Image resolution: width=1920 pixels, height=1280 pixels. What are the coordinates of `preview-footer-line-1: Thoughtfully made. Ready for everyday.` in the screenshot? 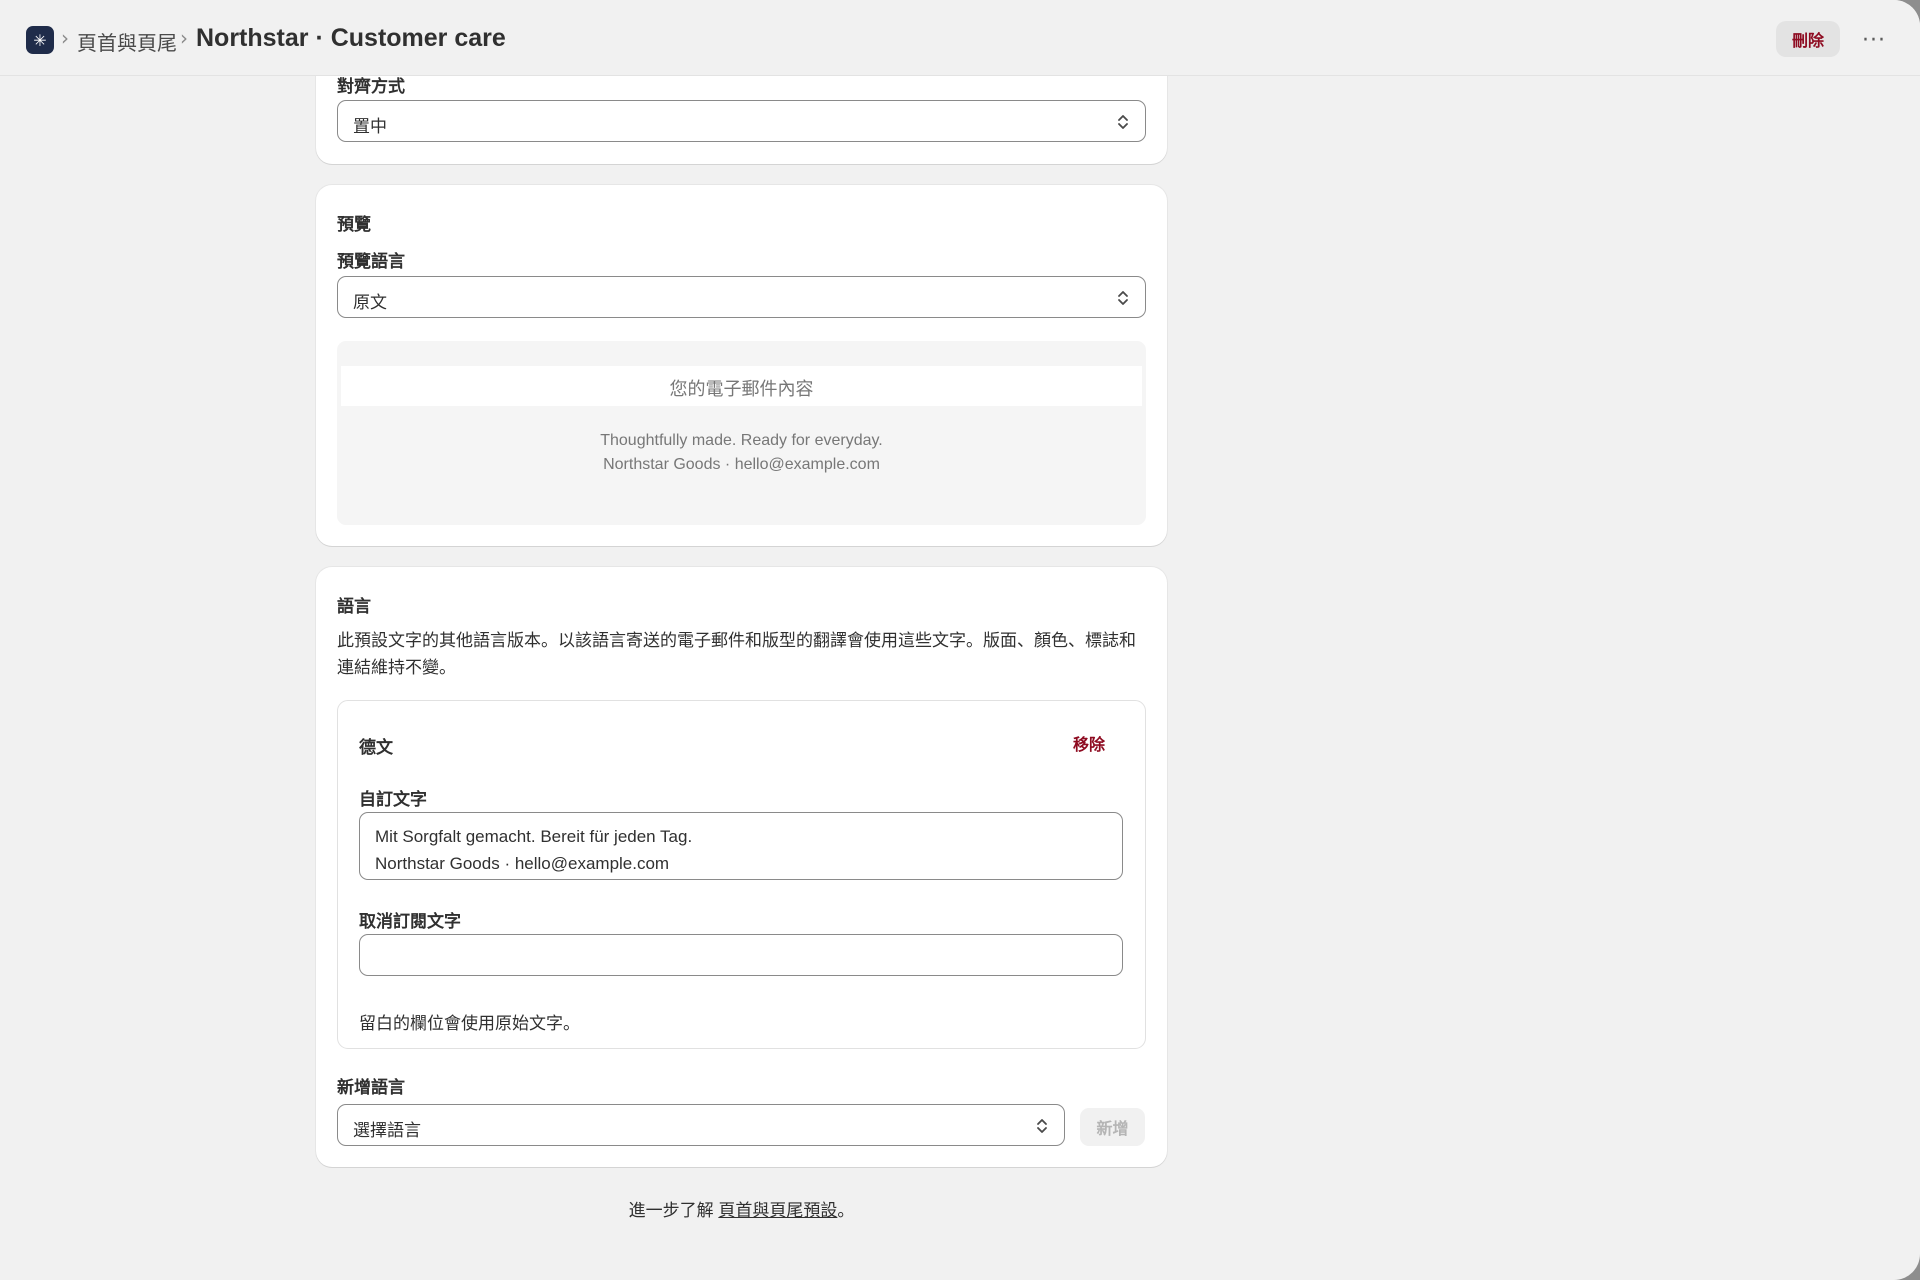 It's located at (741, 440).